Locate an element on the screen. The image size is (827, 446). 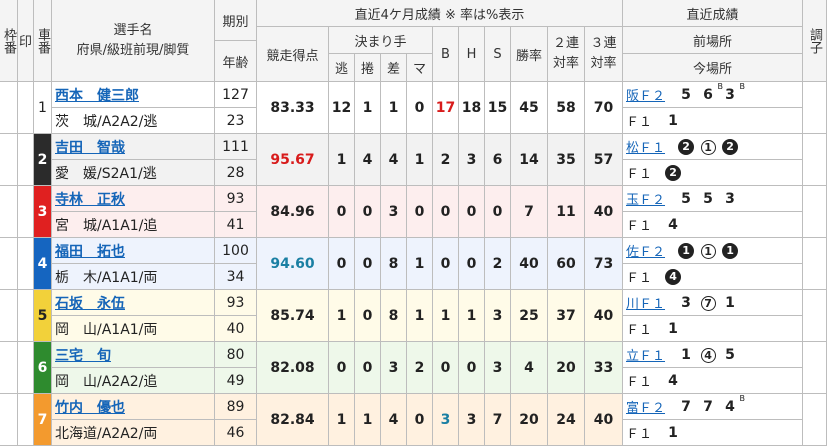
rider-kibetsu: 80 is located at coordinates (236, 355).